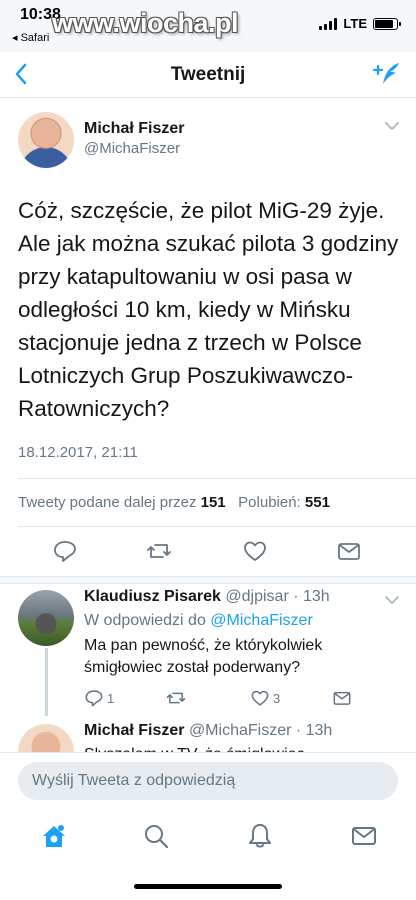 The width and height of the screenshot is (416, 900). Describe the element at coordinates (208, 886) in the screenshot. I see `home-indicator` at that location.